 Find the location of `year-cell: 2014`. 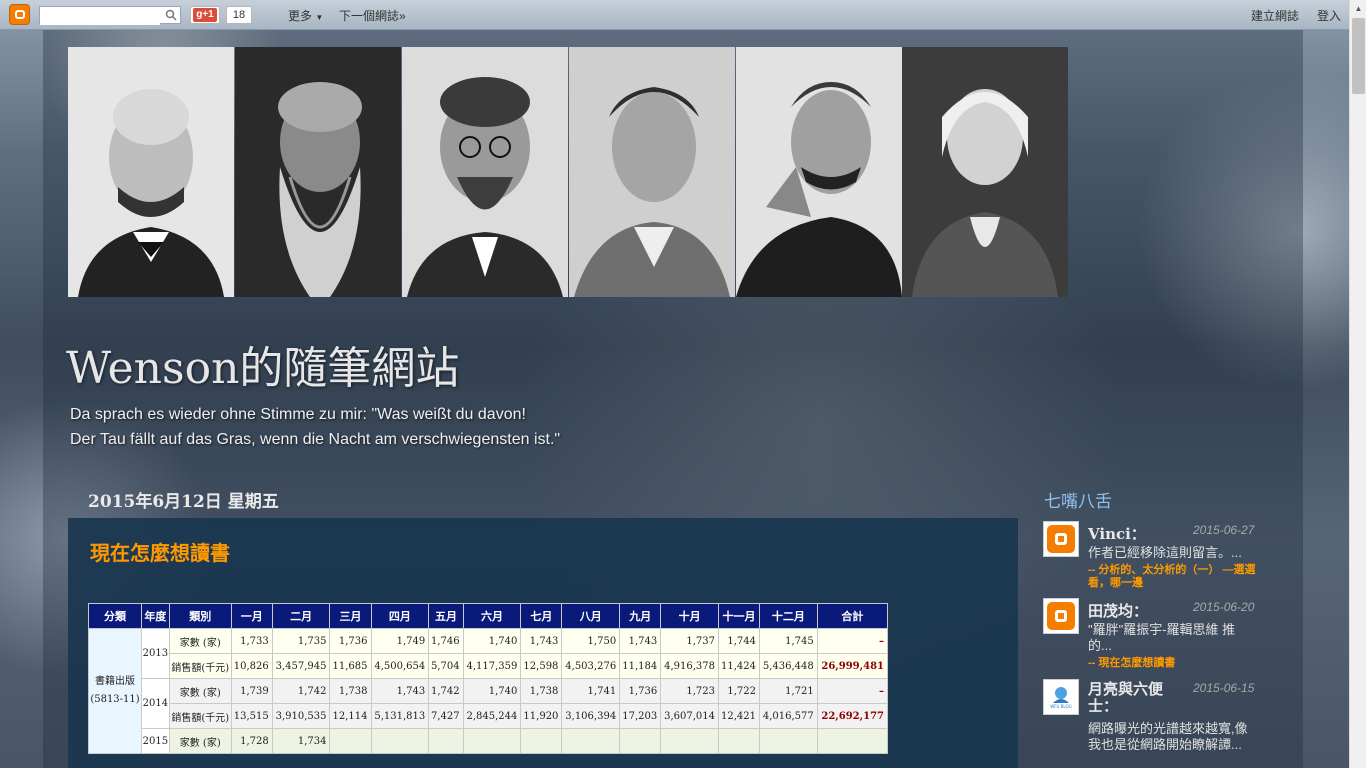

year-cell: 2014 is located at coordinates (155, 703).